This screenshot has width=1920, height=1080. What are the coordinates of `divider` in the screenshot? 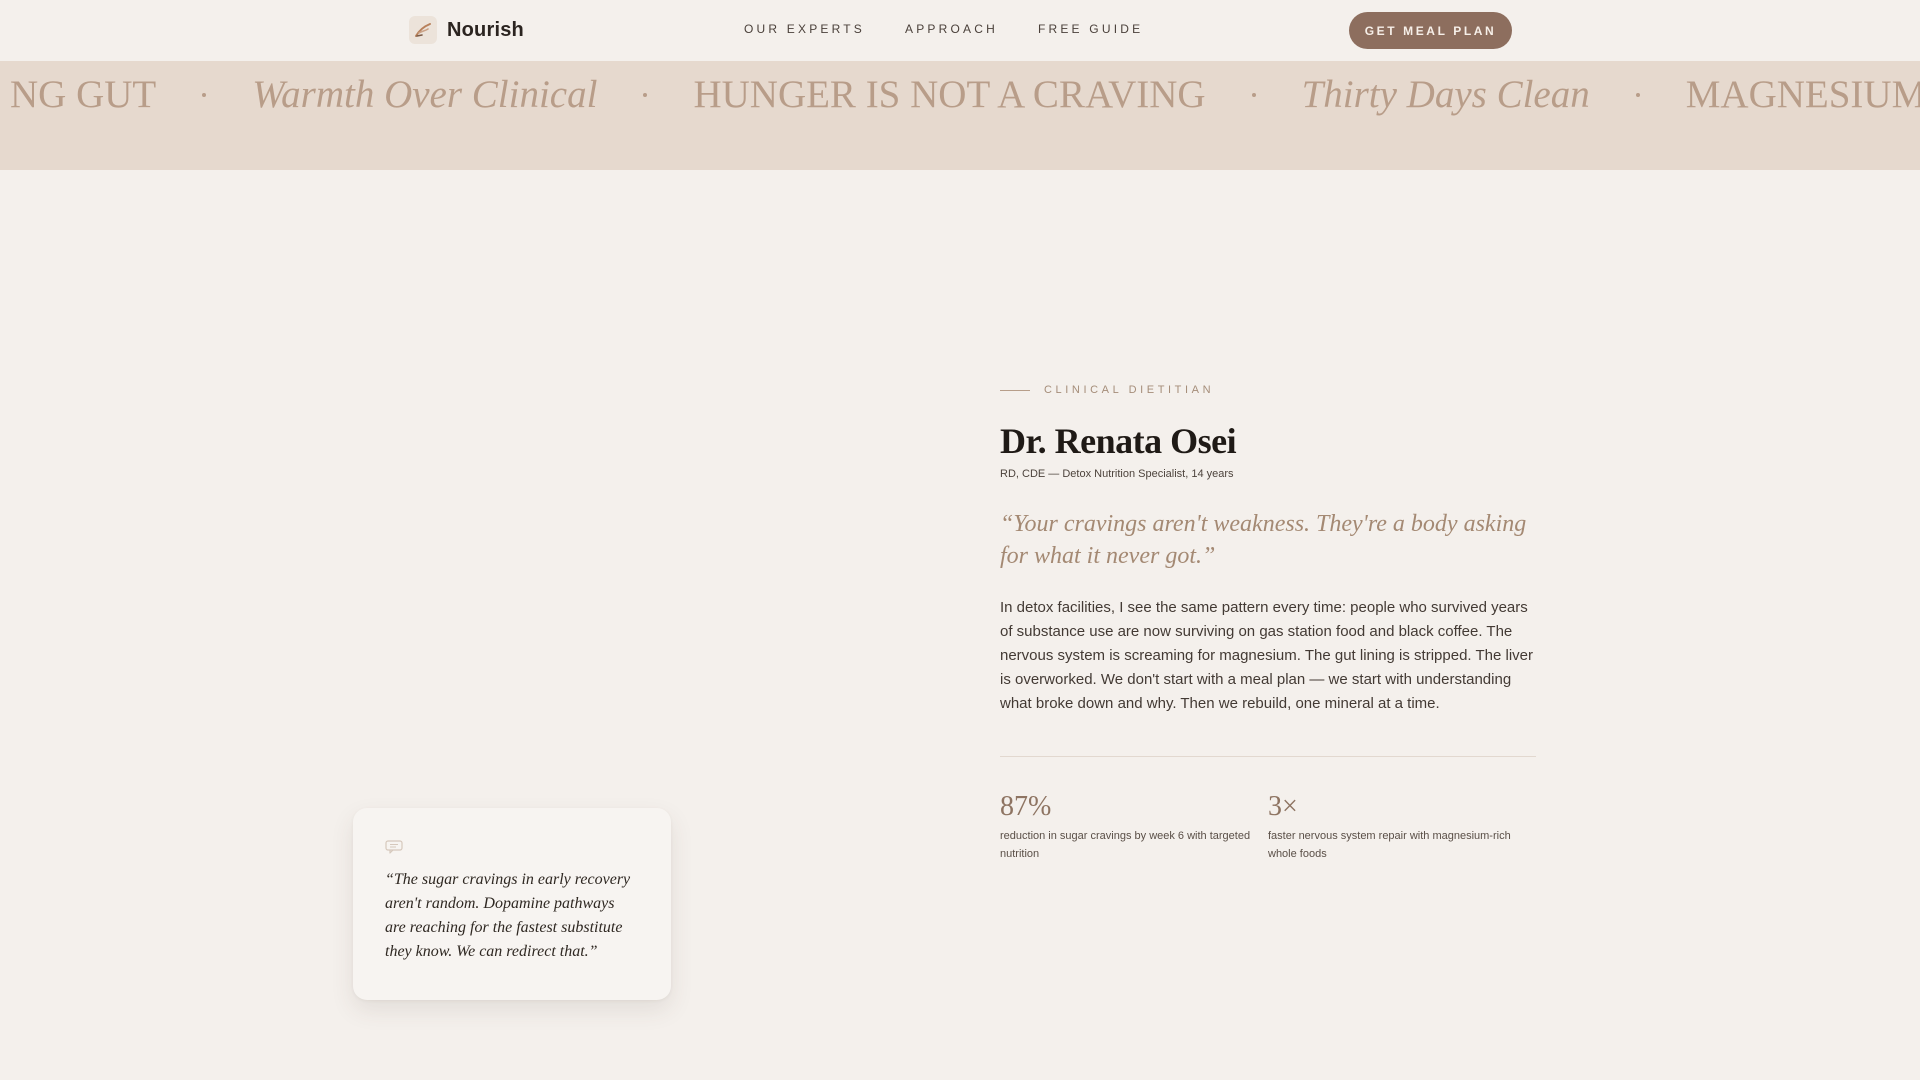 It's located at (1268, 756).